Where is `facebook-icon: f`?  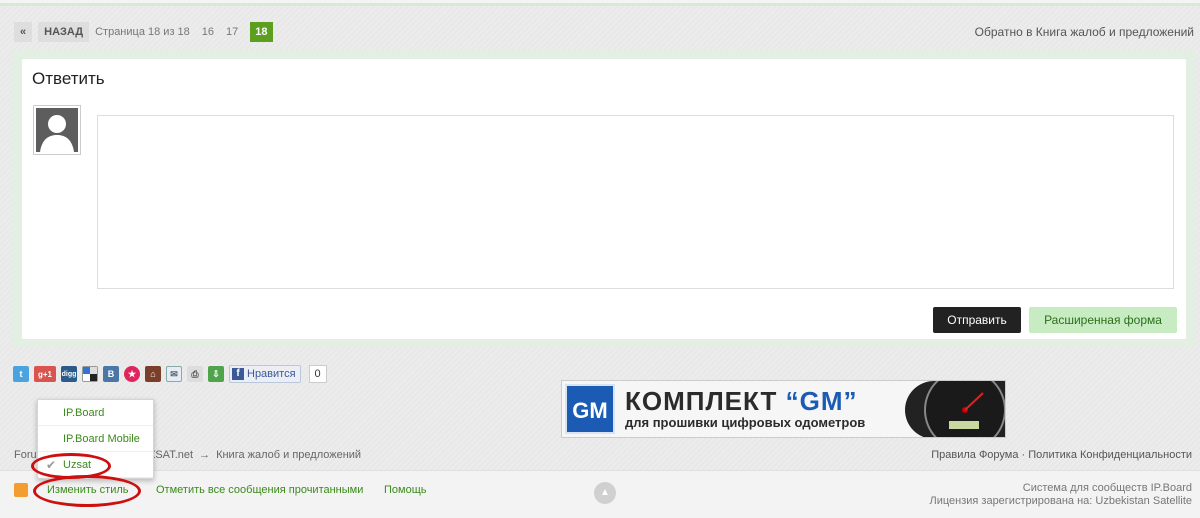
facebook-icon: f is located at coordinates (238, 374).